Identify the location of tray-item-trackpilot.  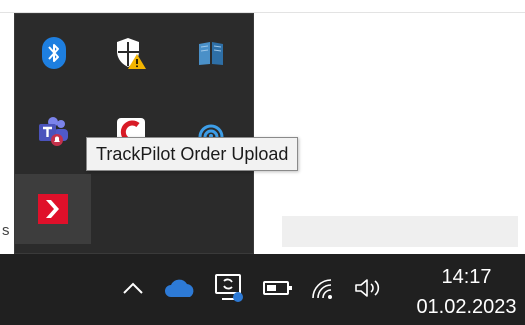
(53, 209).